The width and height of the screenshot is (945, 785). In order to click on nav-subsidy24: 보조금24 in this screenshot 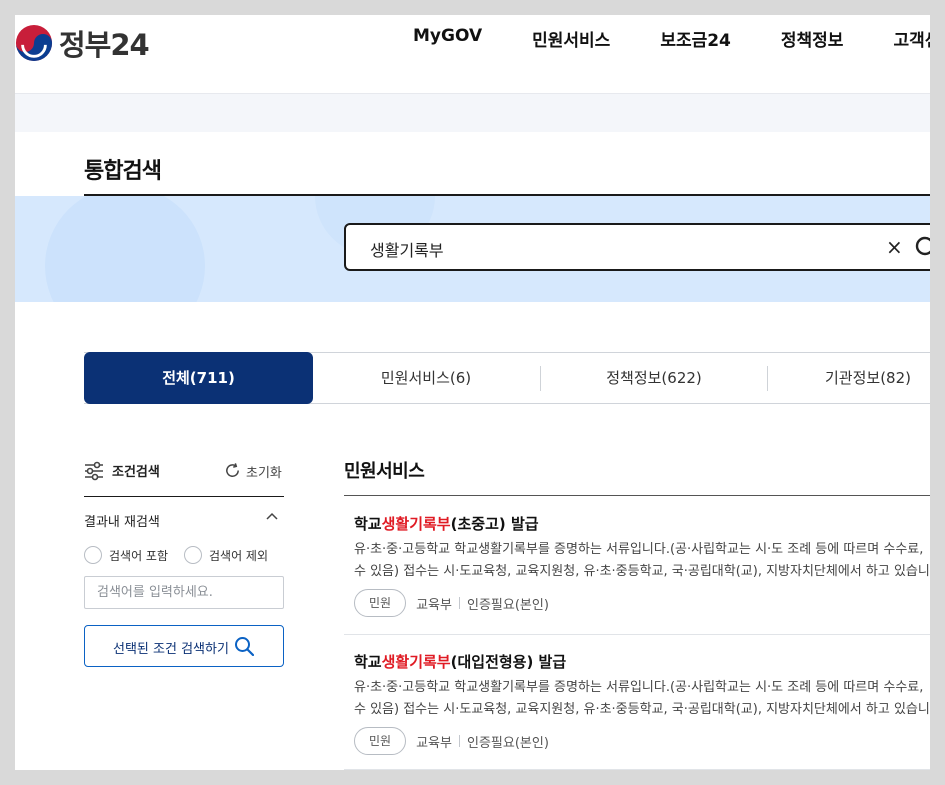, I will do `click(695, 38)`.